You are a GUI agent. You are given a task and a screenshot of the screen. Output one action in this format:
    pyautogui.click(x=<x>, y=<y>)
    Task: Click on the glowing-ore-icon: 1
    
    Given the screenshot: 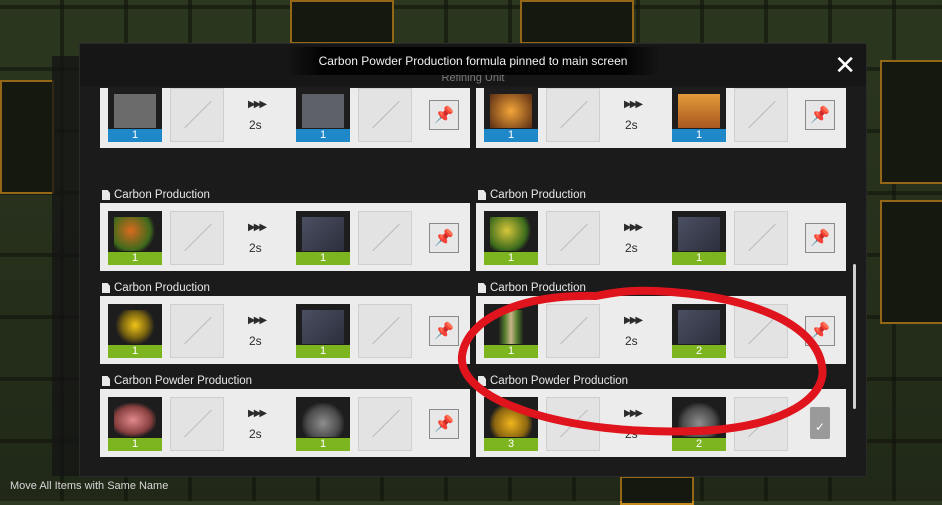 What is the action you would take?
    pyautogui.click(x=511, y=115)
    